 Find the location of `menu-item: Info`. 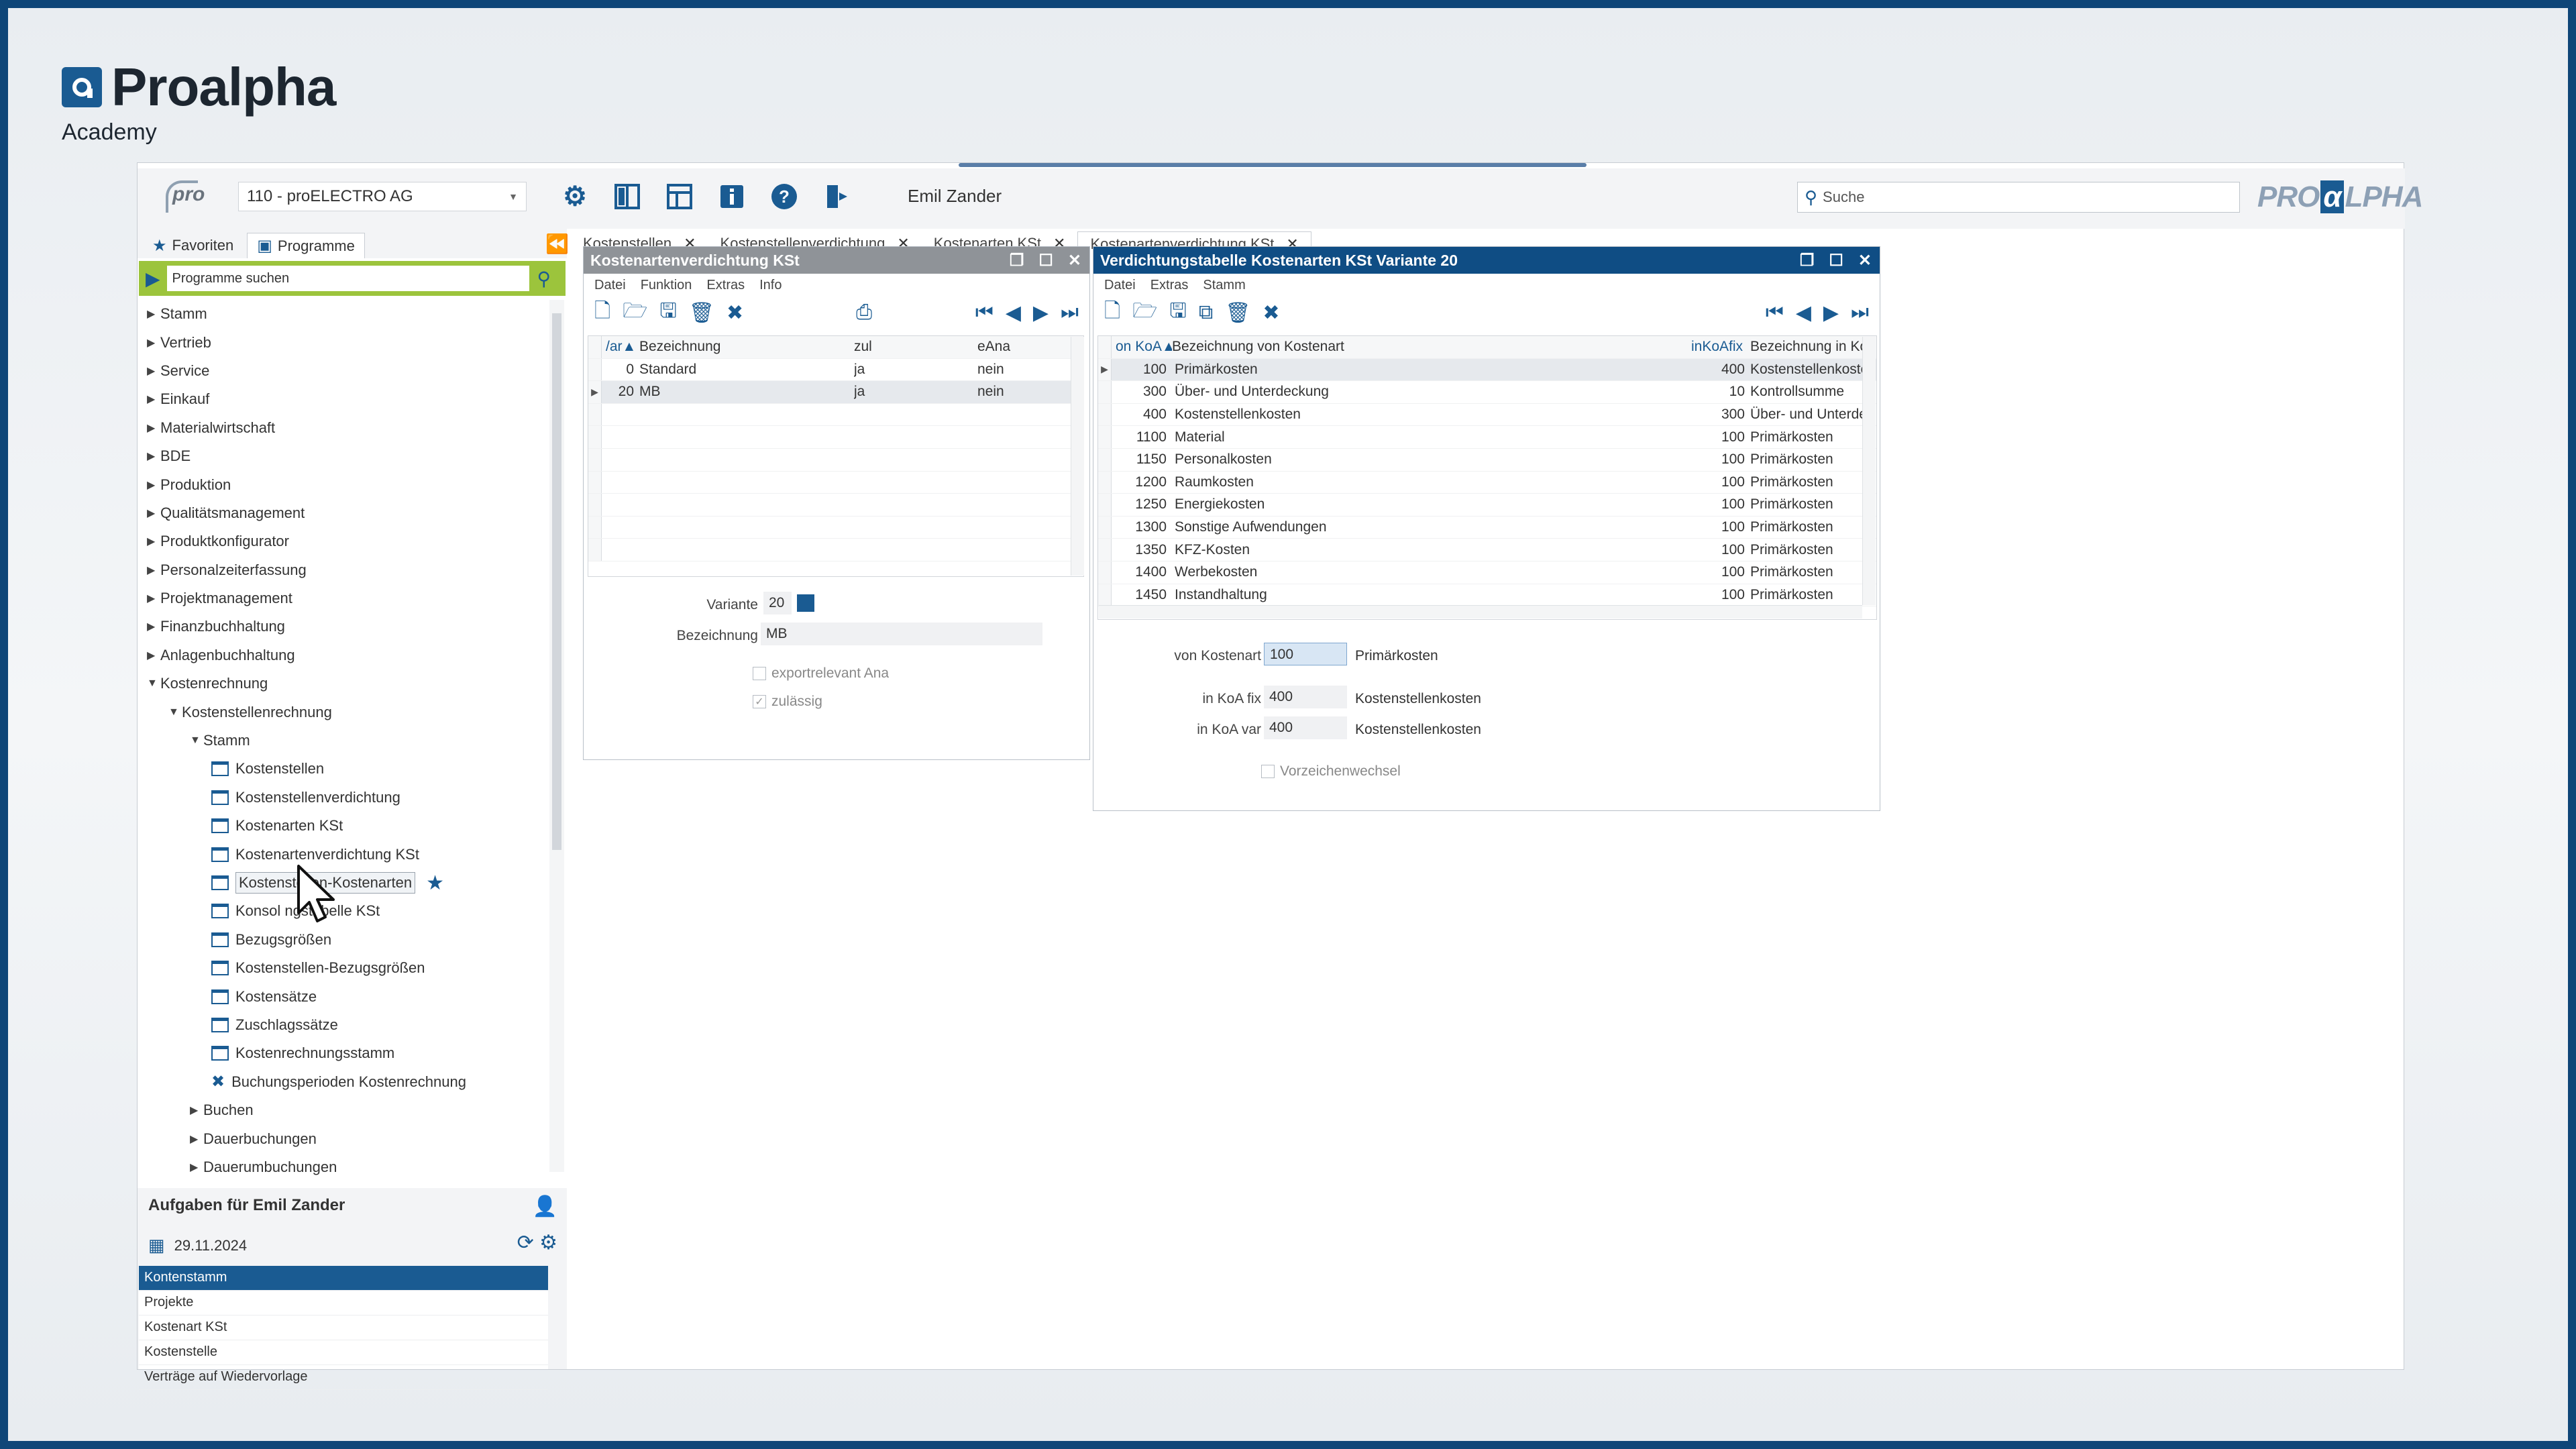

menu-item: Info is located at coordinates (770, 285).